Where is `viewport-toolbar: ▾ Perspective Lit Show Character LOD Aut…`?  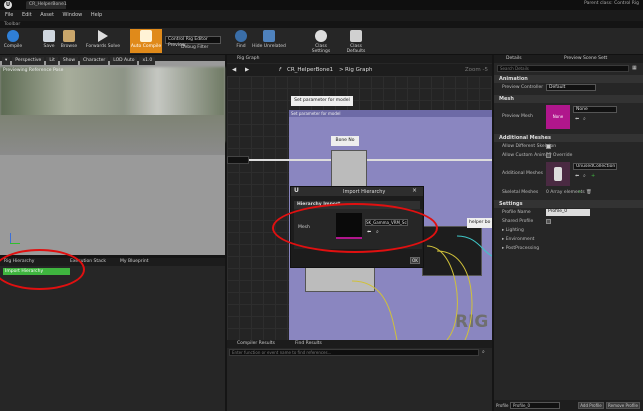 viewport-toolbar: ▾ Perspective Lit Show Character LOD Aut… is located at coordinates (79, 61).